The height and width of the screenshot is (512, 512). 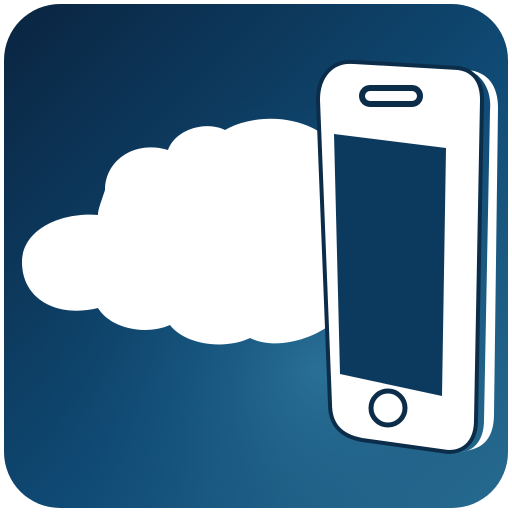 I want to click on phone-home-button, so click(x=388, y=408).